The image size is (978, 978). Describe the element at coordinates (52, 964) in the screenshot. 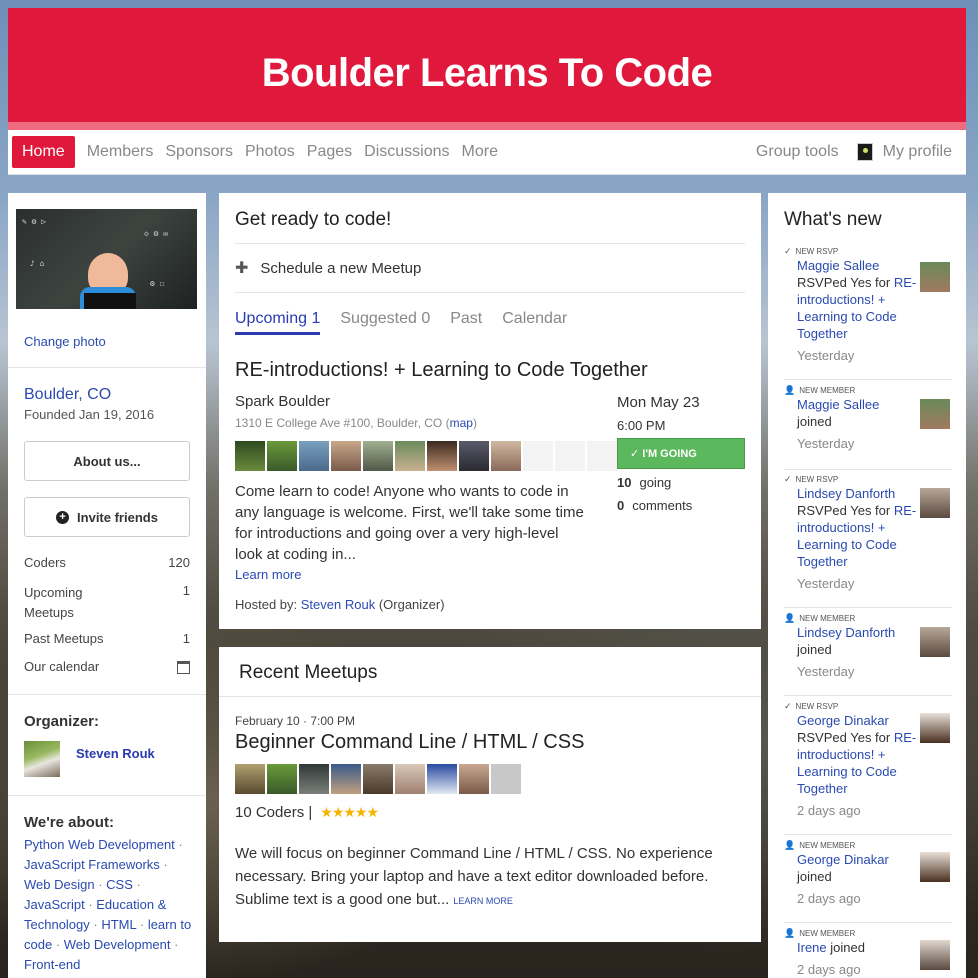

I see `topic-link: Front-end` at that location.